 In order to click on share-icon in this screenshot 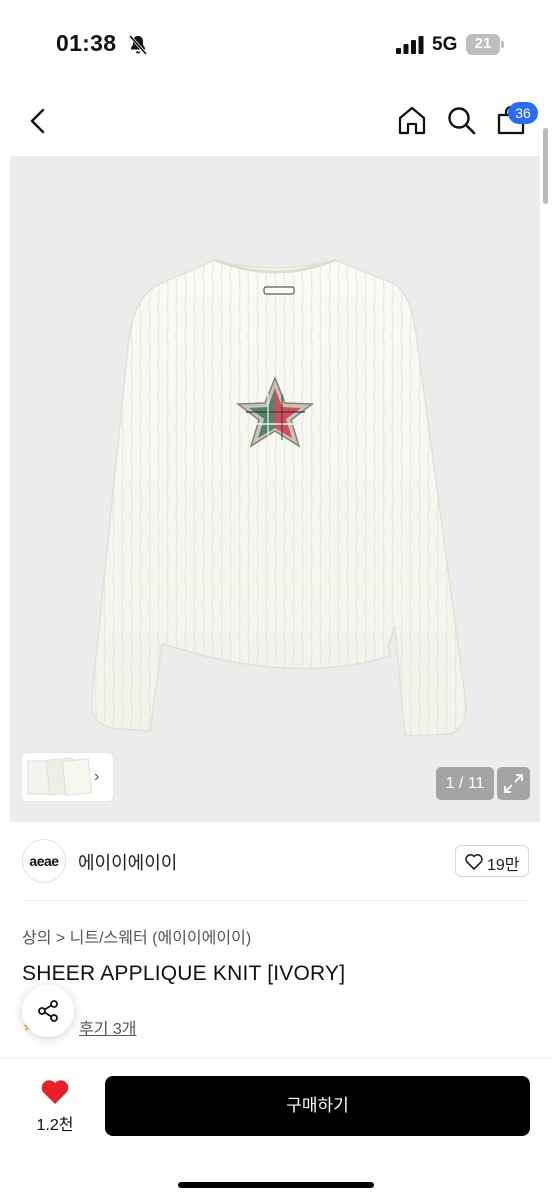, I will do `click(48, 1011)`.